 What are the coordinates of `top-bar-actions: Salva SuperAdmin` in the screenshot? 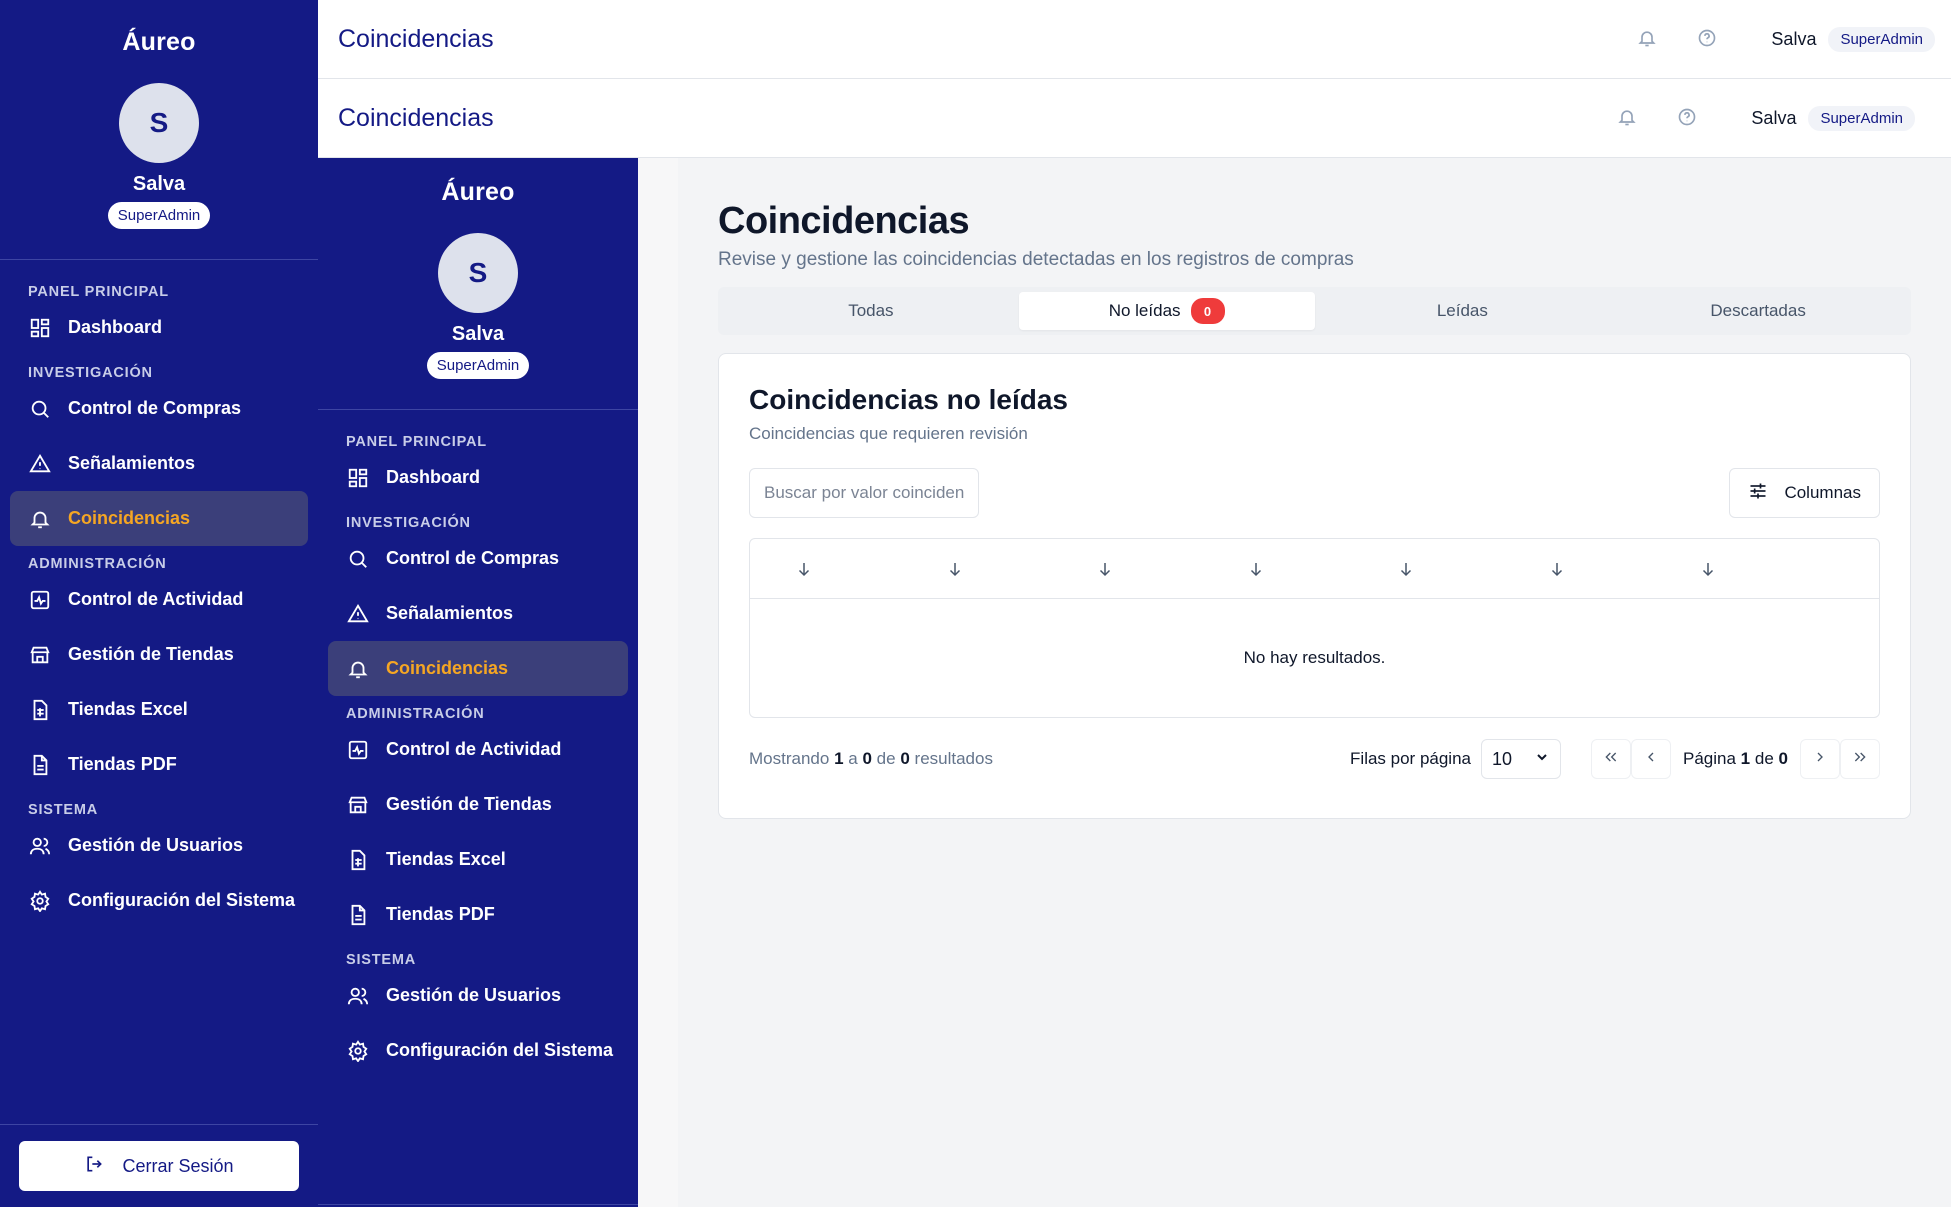 It's located at (1786, 39).